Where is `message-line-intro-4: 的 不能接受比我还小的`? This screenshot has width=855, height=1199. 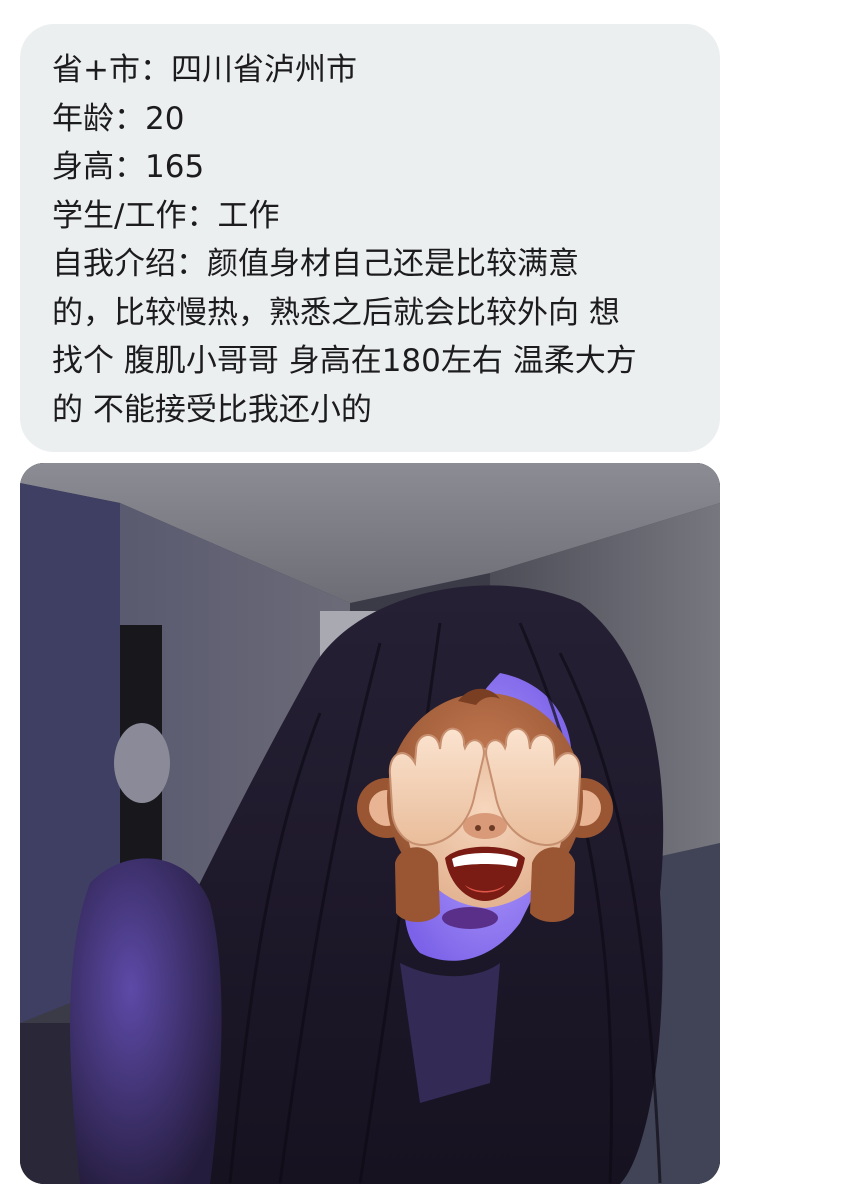 message-line-intro-4: 的 不能接受比我还小的 is located at coordinates (212, 409).